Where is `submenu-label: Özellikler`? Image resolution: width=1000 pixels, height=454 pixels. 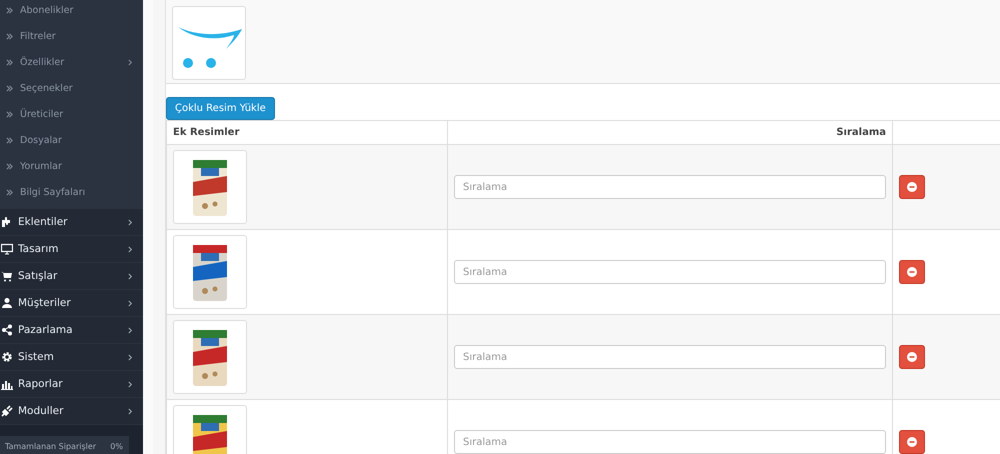 submenu-label: Özellikler is located at coordinates (43, 62).